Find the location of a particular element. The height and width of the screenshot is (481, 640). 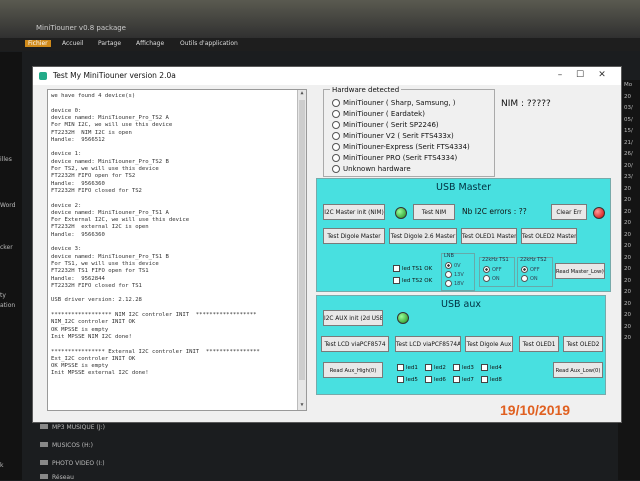

log-line: FT2232H FIFO closed for TS1 is located at coordinates (96, 285).